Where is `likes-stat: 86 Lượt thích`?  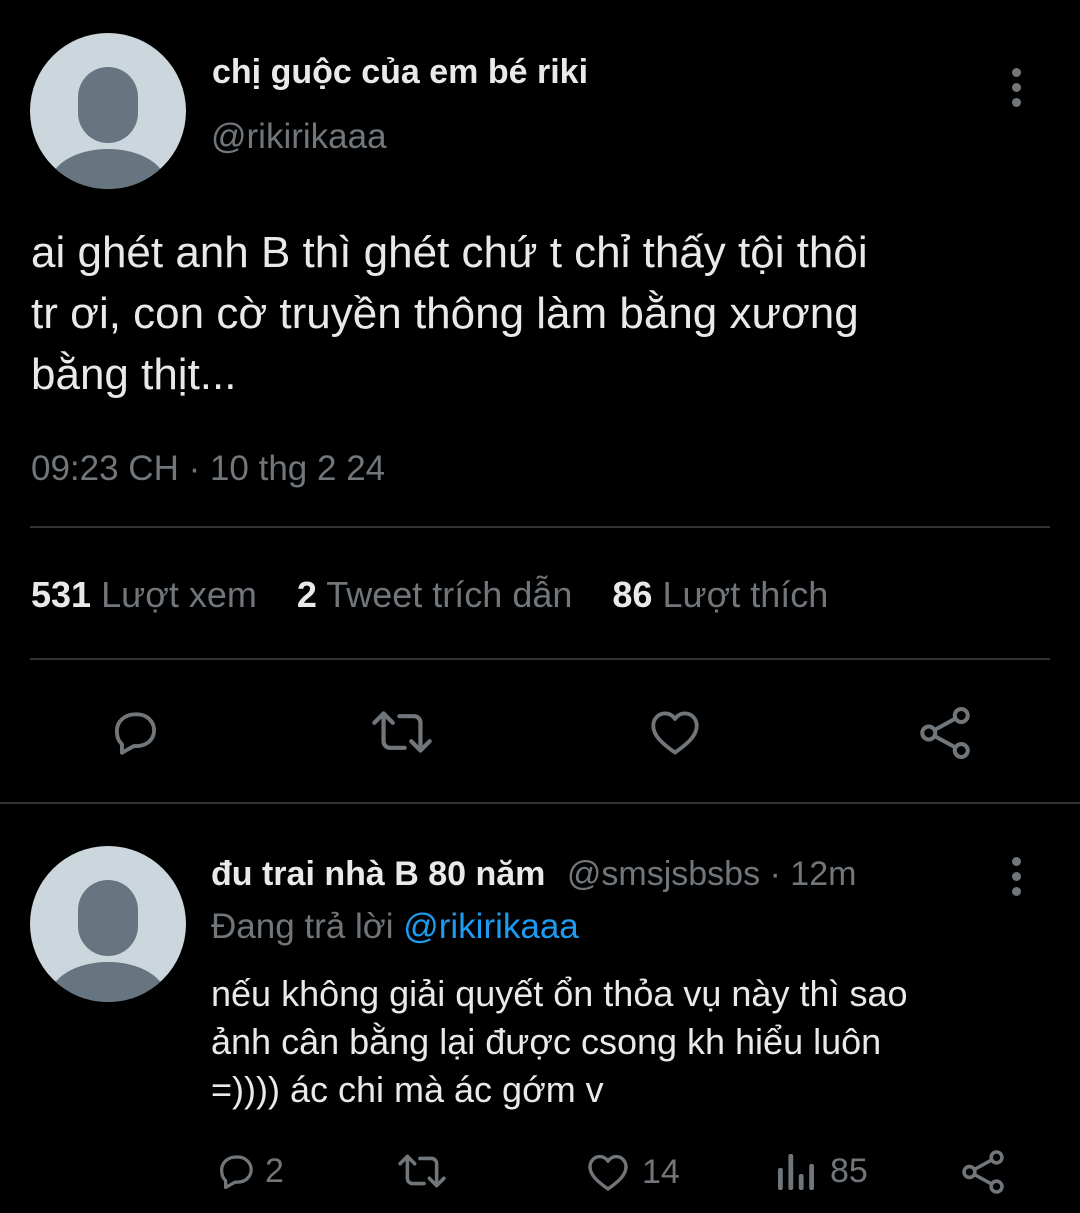
likes-stat: 86 Lượt thích is located at coordinates (720, 594).